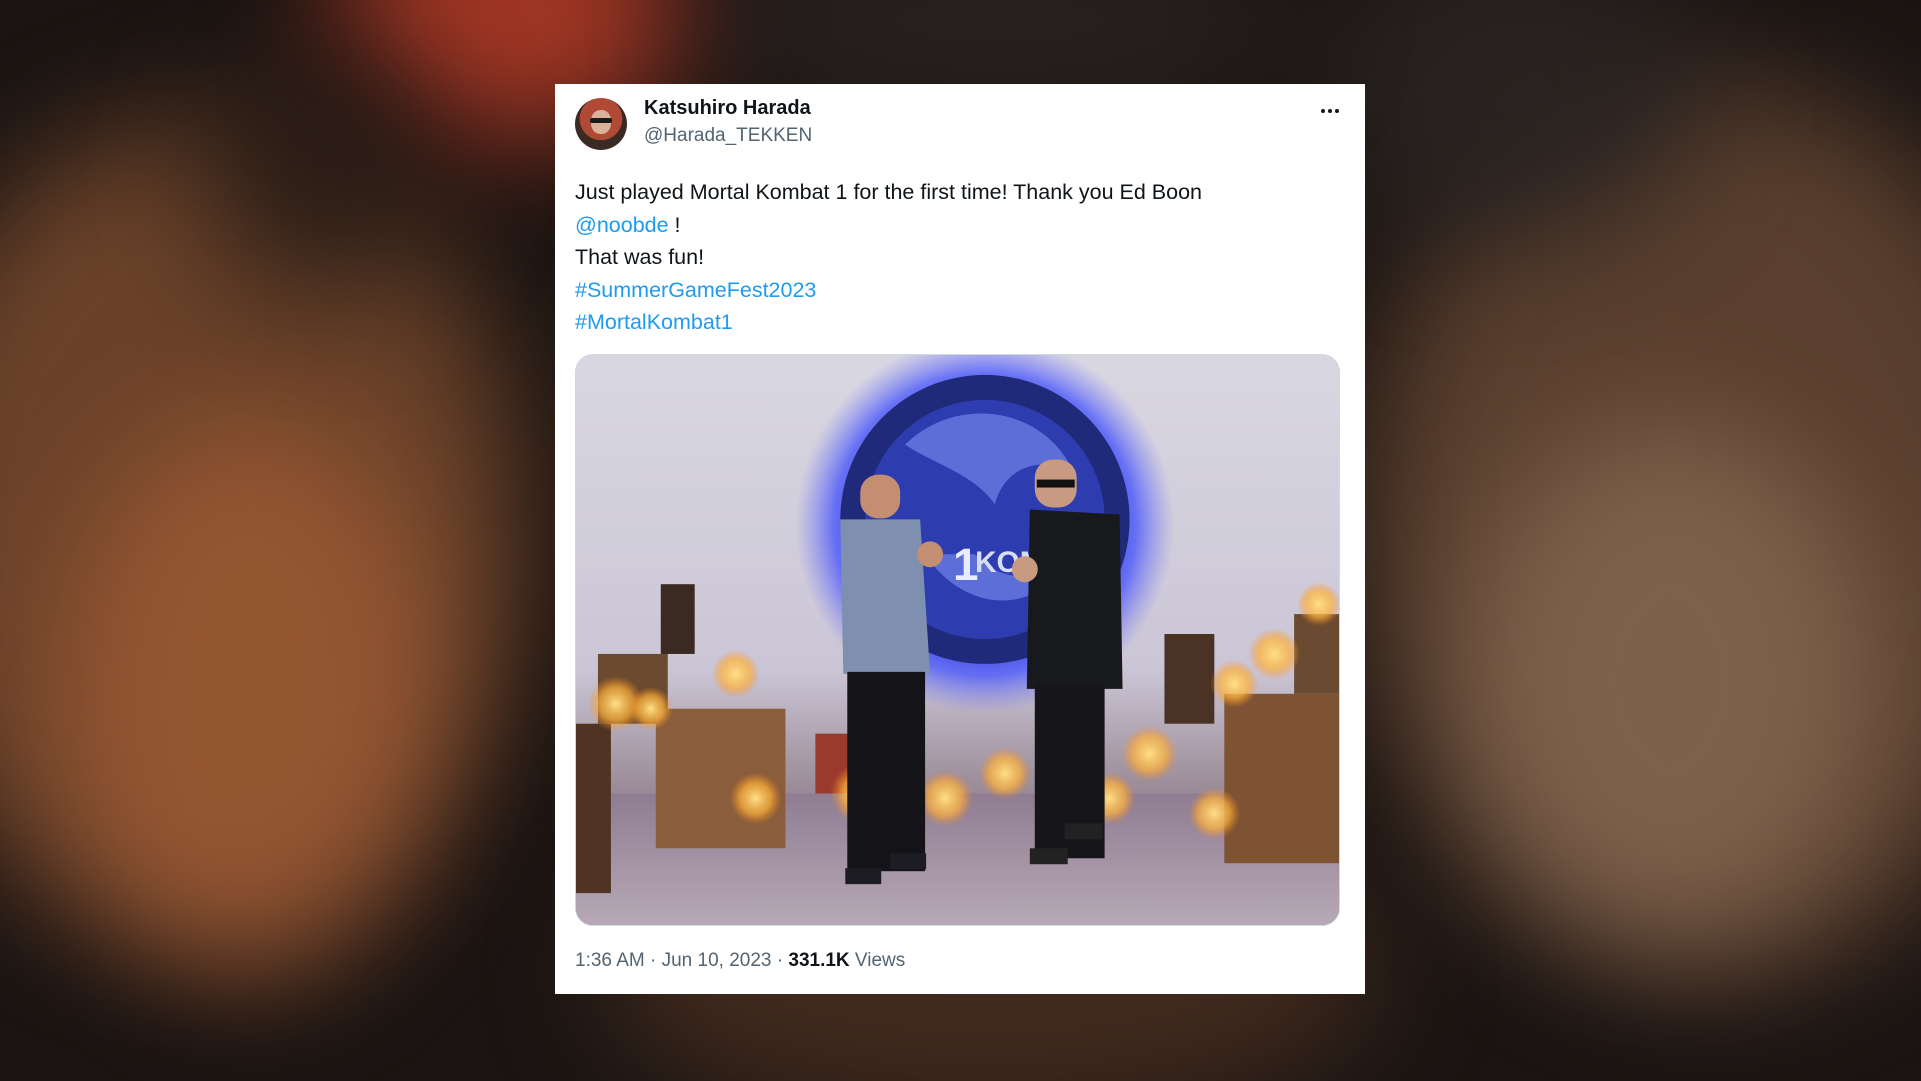 This screenshot has width=1921, height=1081. I want to click on views-label: Views, so click(877, 960).